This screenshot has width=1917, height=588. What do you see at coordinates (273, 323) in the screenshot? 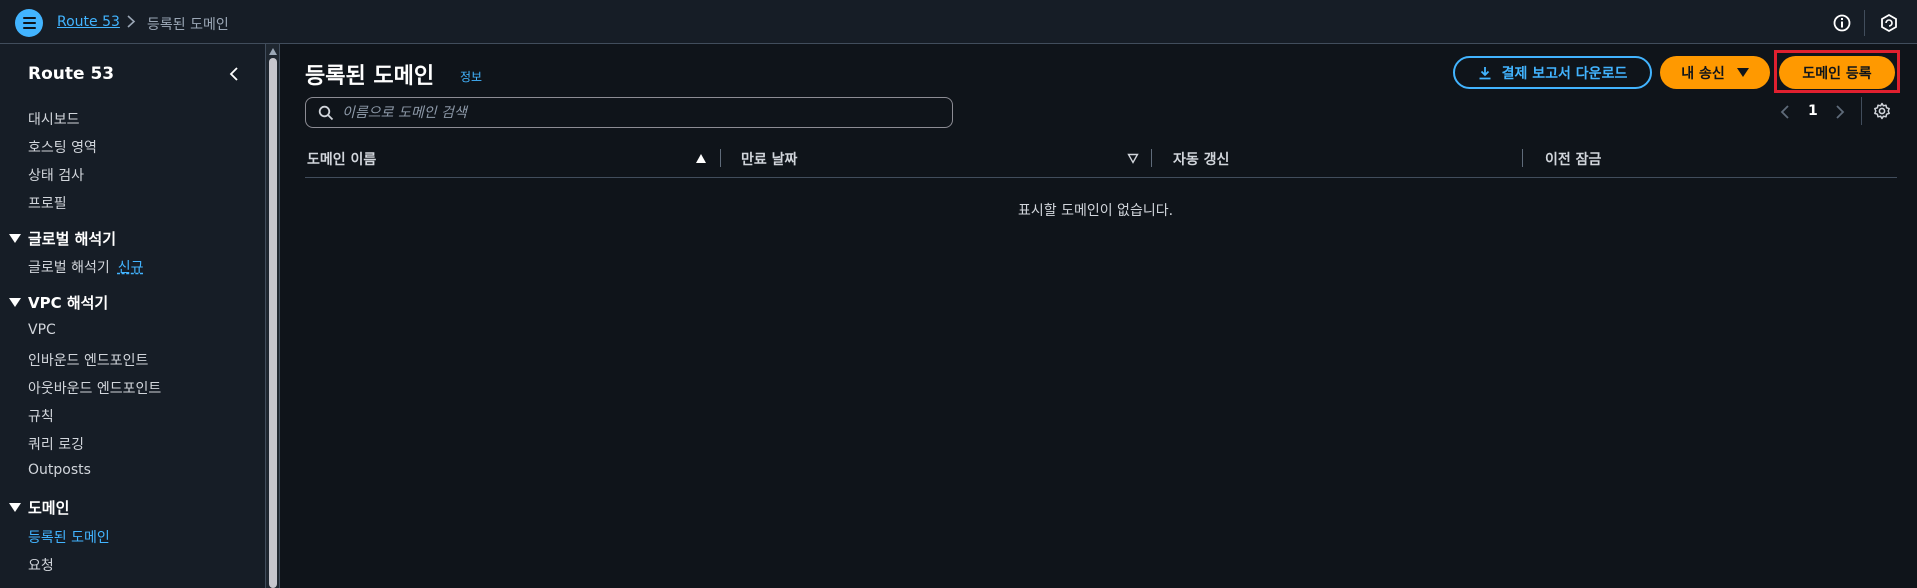
I see `scrollbar-thumb` at bounding box center [273, 323].